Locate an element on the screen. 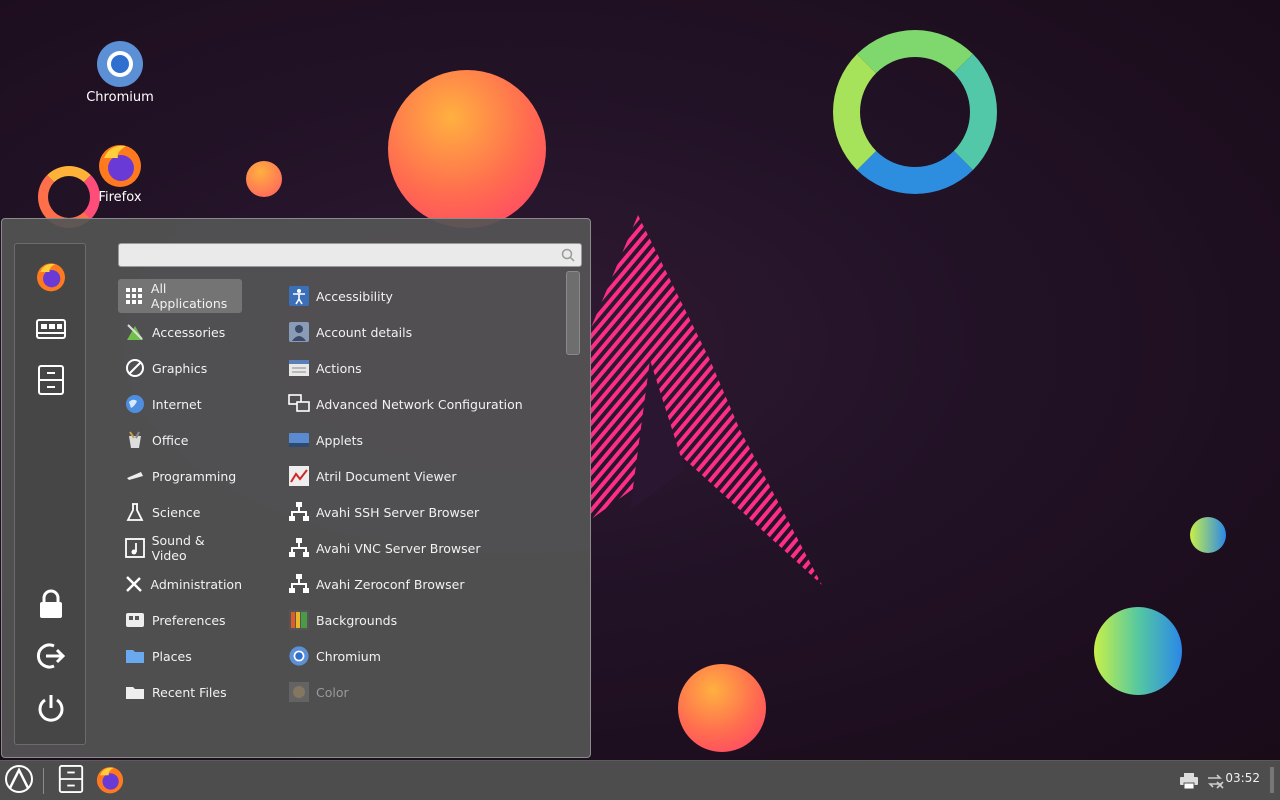 The image size is (1280, 800). favorite-control-center is located at coordinates (51, 330).